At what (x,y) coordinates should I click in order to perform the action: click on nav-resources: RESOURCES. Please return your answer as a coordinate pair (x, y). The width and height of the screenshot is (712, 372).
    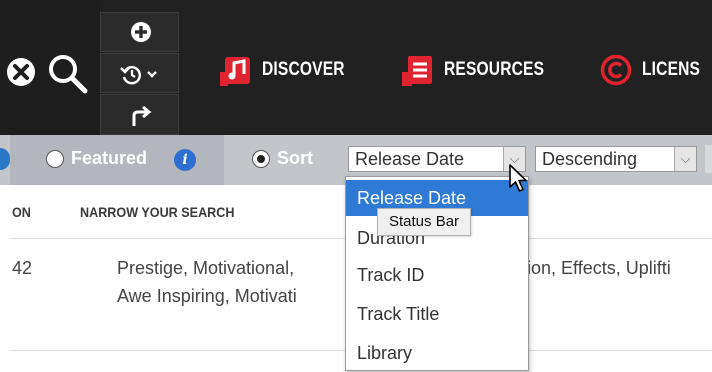
    Looking at the image, I should click on (484, 70).